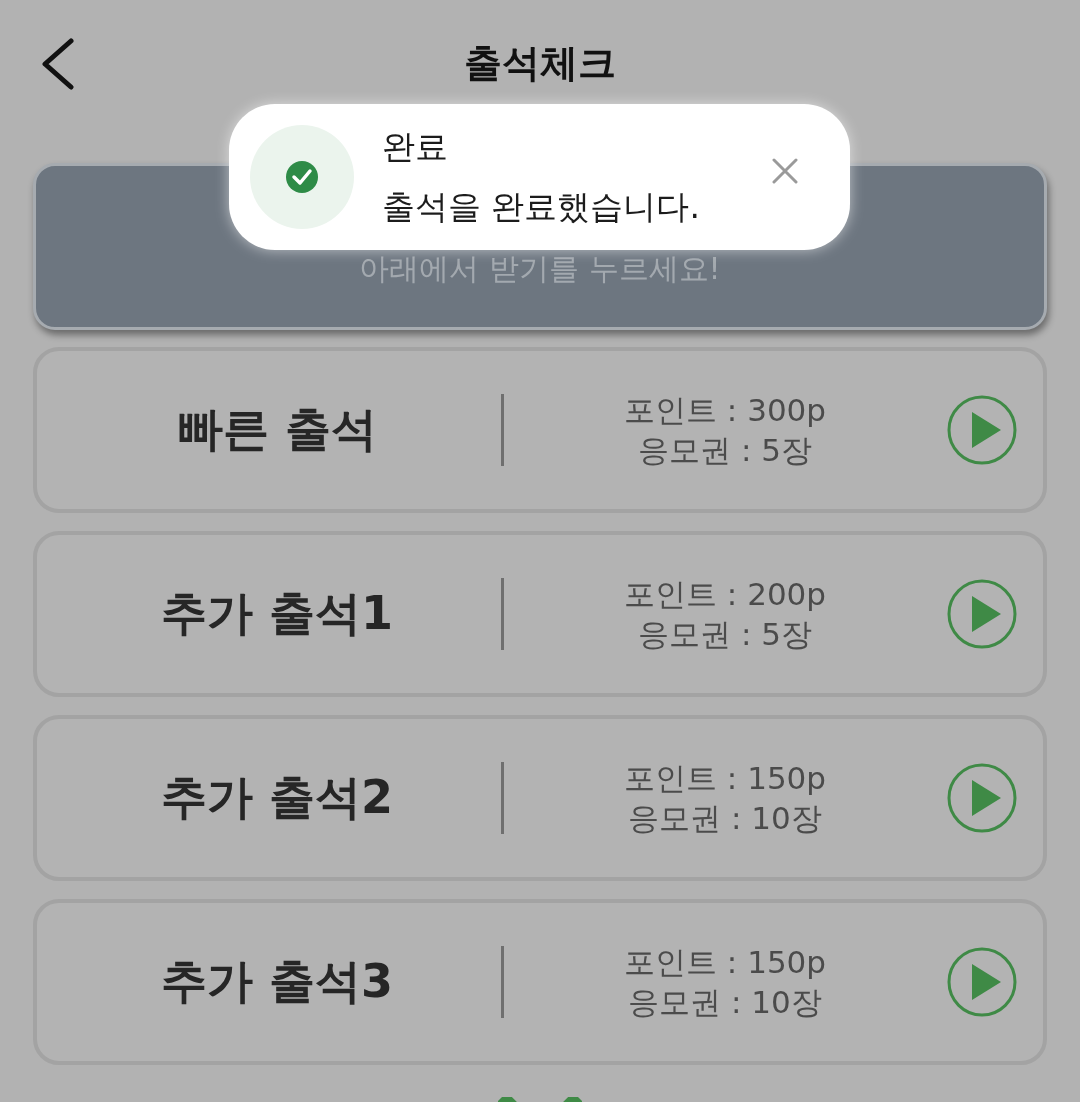 The height and width of the screenshot is (1102, 1080). What do you see at coordinates (725, 410) in the screenshot?
I see `points-text: 포인트 : 300p` at bounding box center [725, 410].